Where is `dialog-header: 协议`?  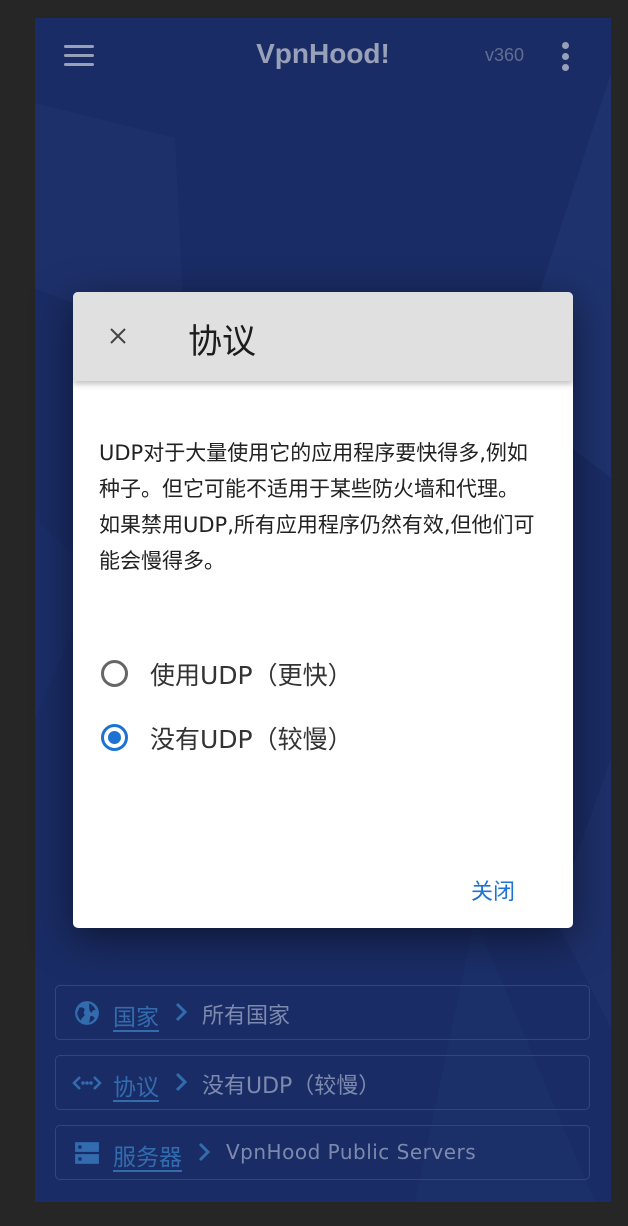 dialog-header: 协议 is located at coordinates (323, 336).